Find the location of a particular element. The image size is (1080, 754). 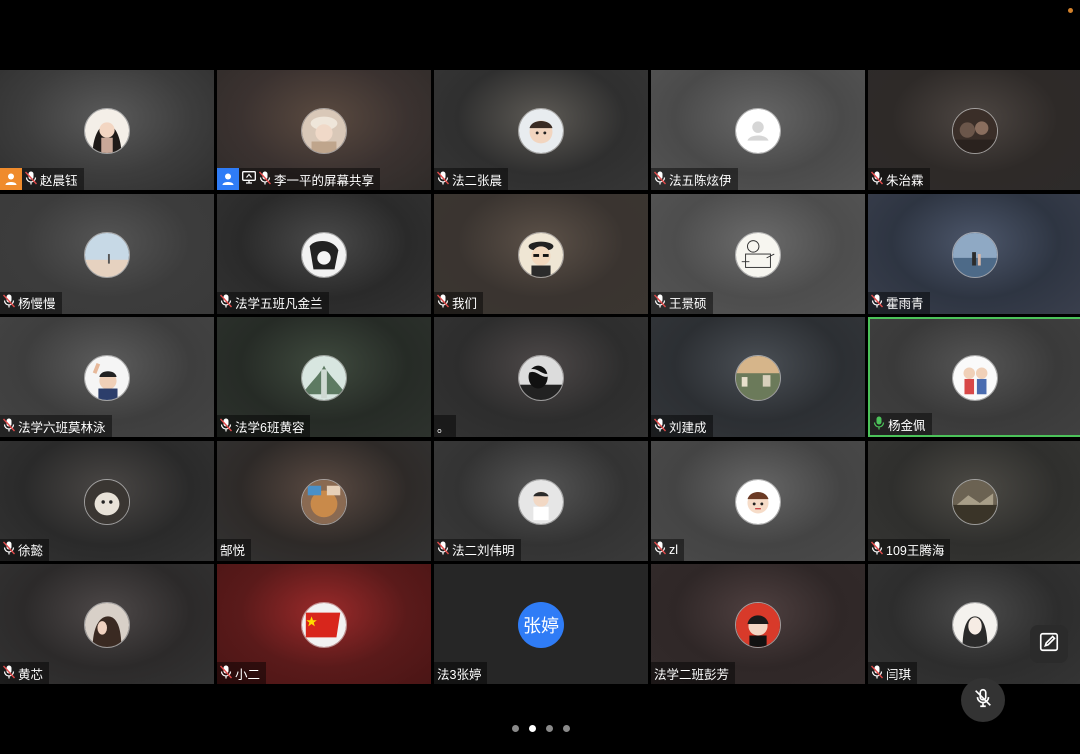

participant-name: 黄芯 is located at coordinates (31, 674).